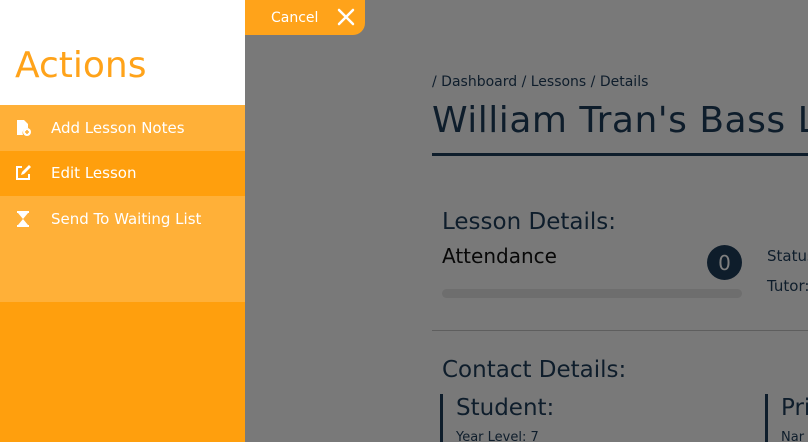 This screenshot has height=442, width=808. I want to click on cancel-label: Cancel, so click(295, 17).